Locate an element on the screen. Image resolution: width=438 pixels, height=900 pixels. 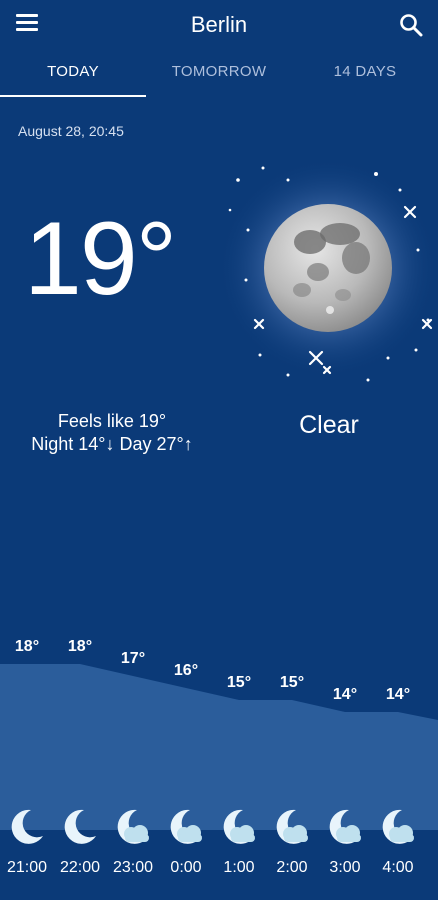
hourly-time-label: 21:00 is located at coordinates (27, 867).